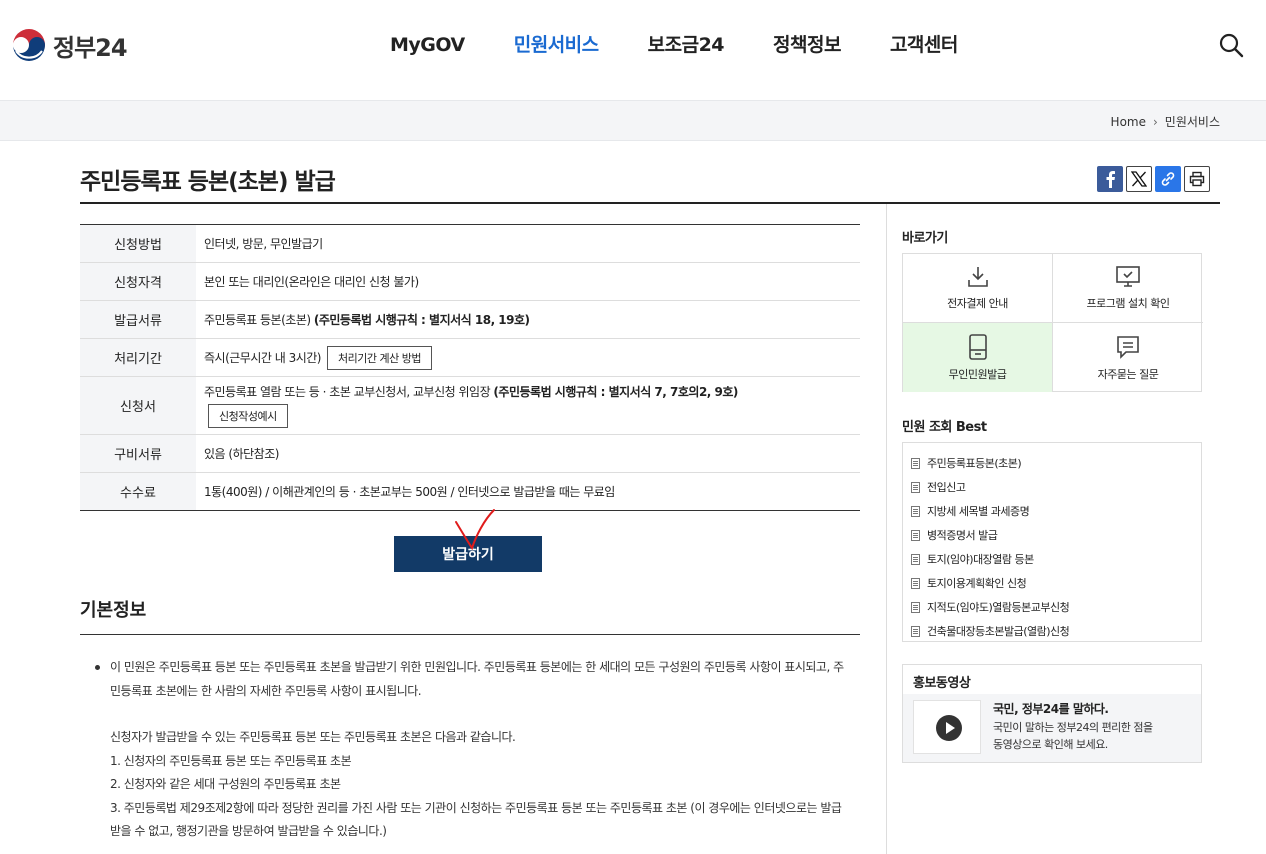  I want to click on processing-time-calc-button: 처리기간 계산 방법, so click(379, 357).